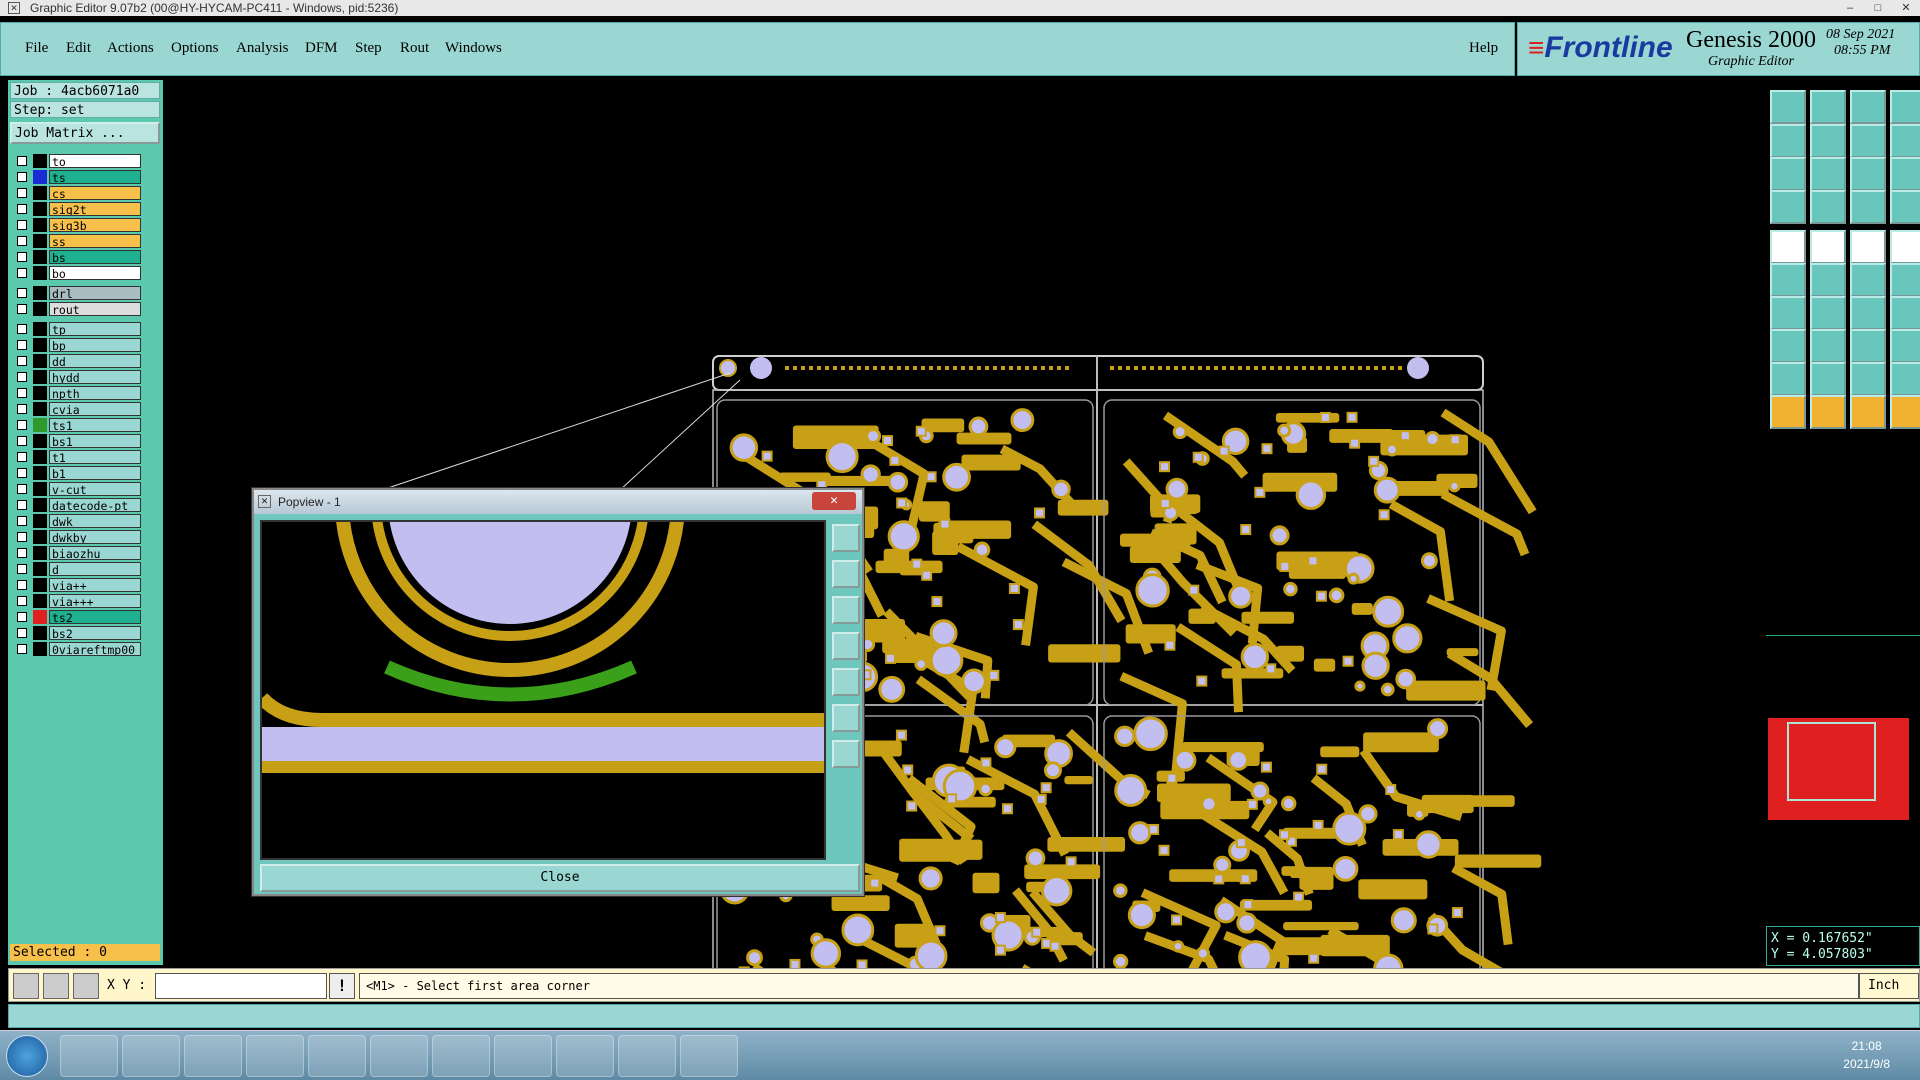 Image resolution: width=1920 pixels, height=1080 pixels. I want to click on measure-icon, so click(56, 986).